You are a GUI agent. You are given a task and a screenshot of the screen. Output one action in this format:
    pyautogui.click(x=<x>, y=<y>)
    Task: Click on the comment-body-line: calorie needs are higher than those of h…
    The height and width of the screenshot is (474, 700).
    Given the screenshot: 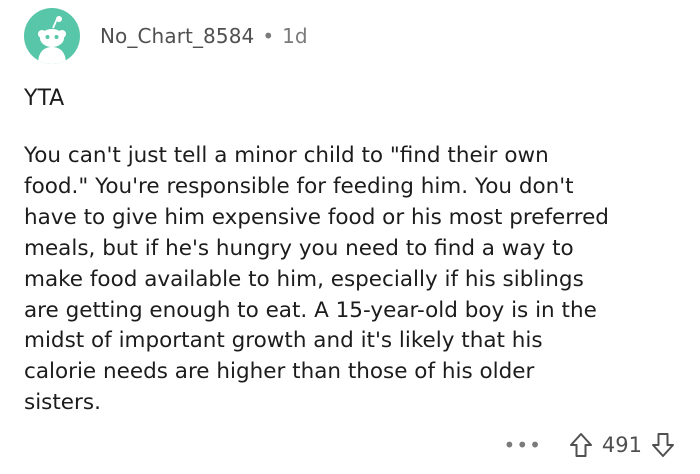 What is the action you would take?
    pyautogui.click(x=279, y=372)
    